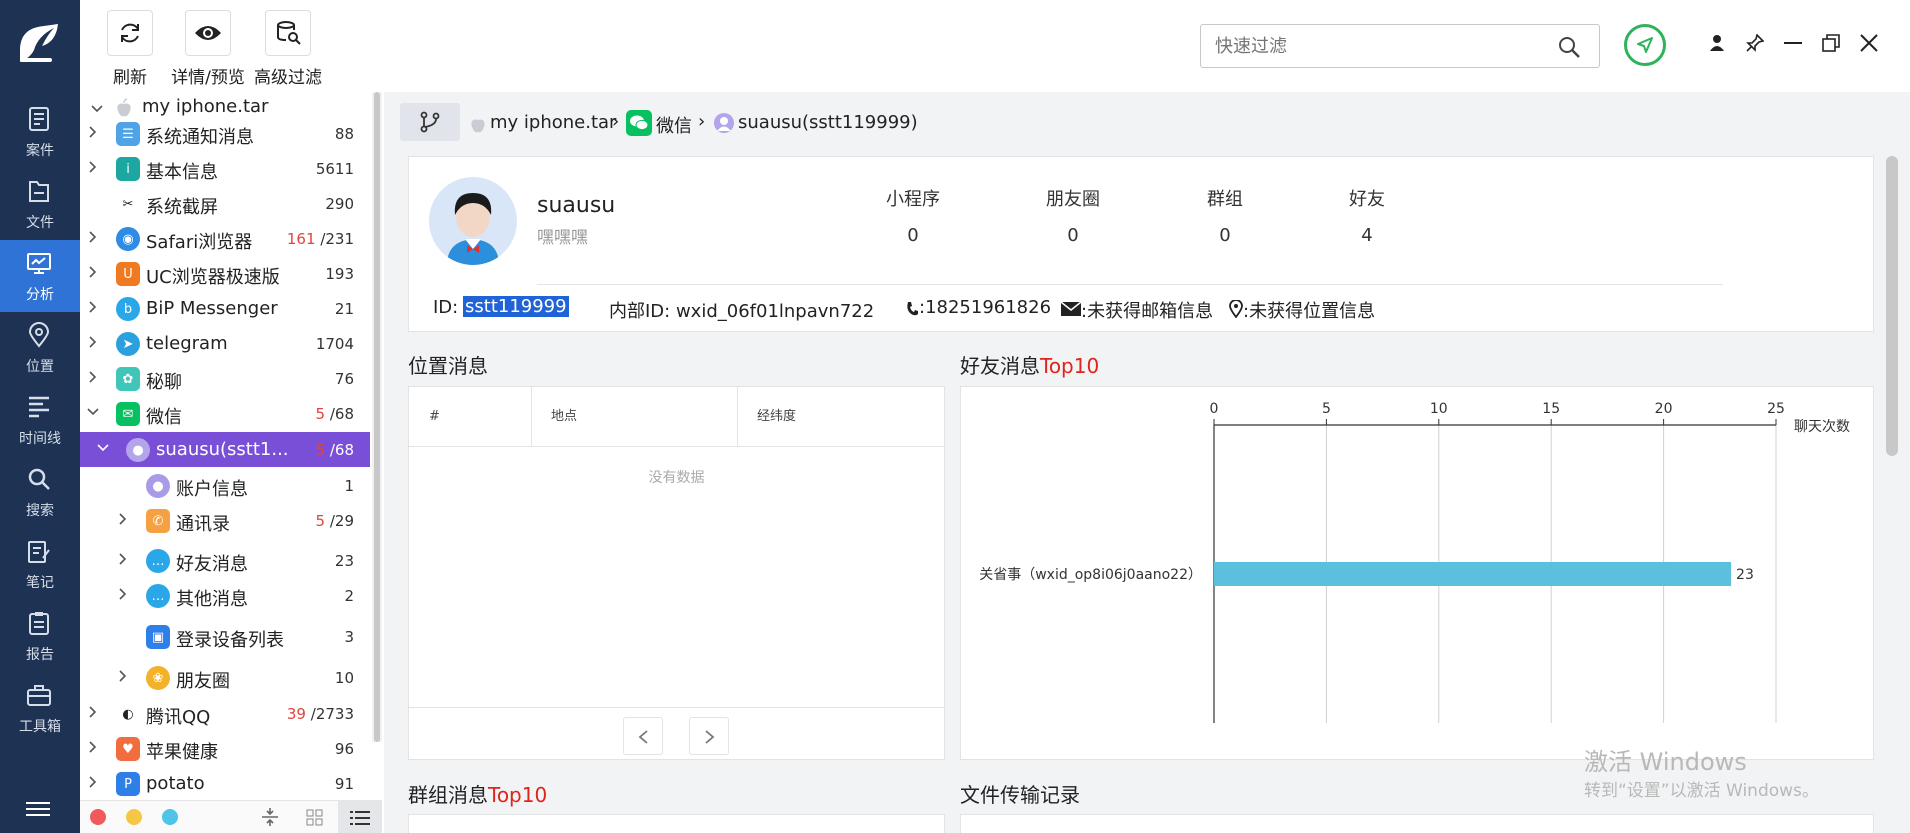  I want to click on nav-item-note: 笔记, so click(40, 564).